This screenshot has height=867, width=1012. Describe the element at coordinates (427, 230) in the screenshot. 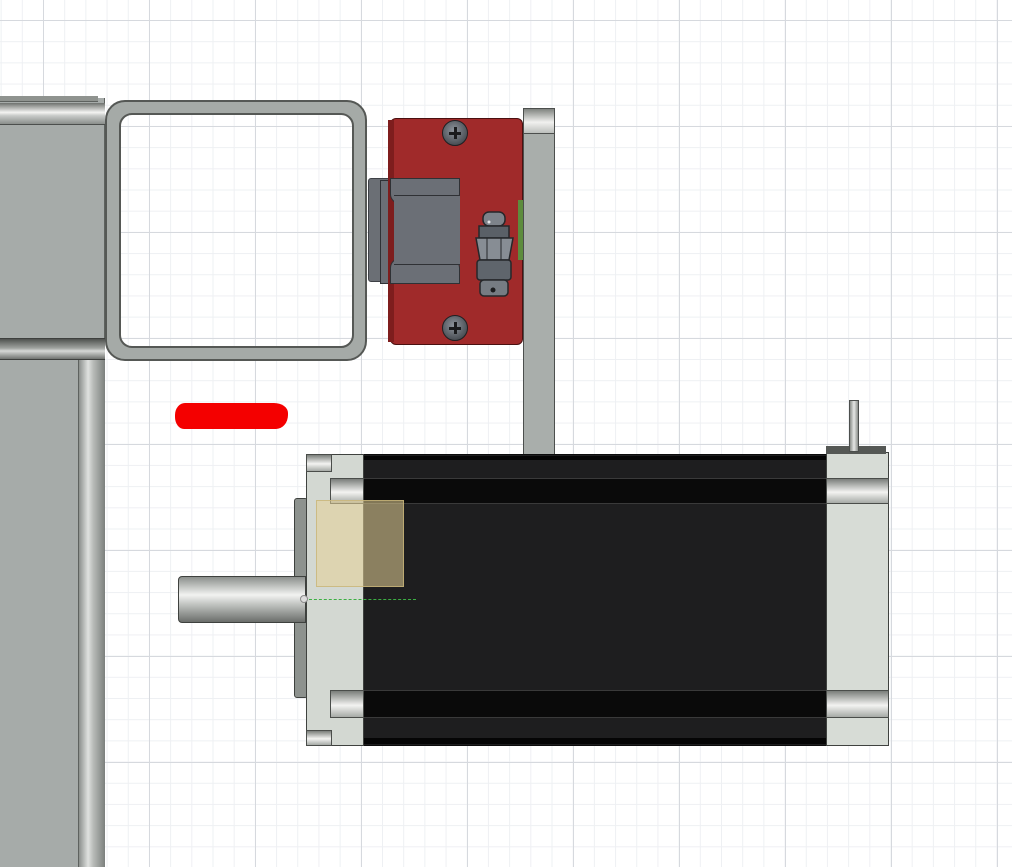

I see `carriage-web` at that location.